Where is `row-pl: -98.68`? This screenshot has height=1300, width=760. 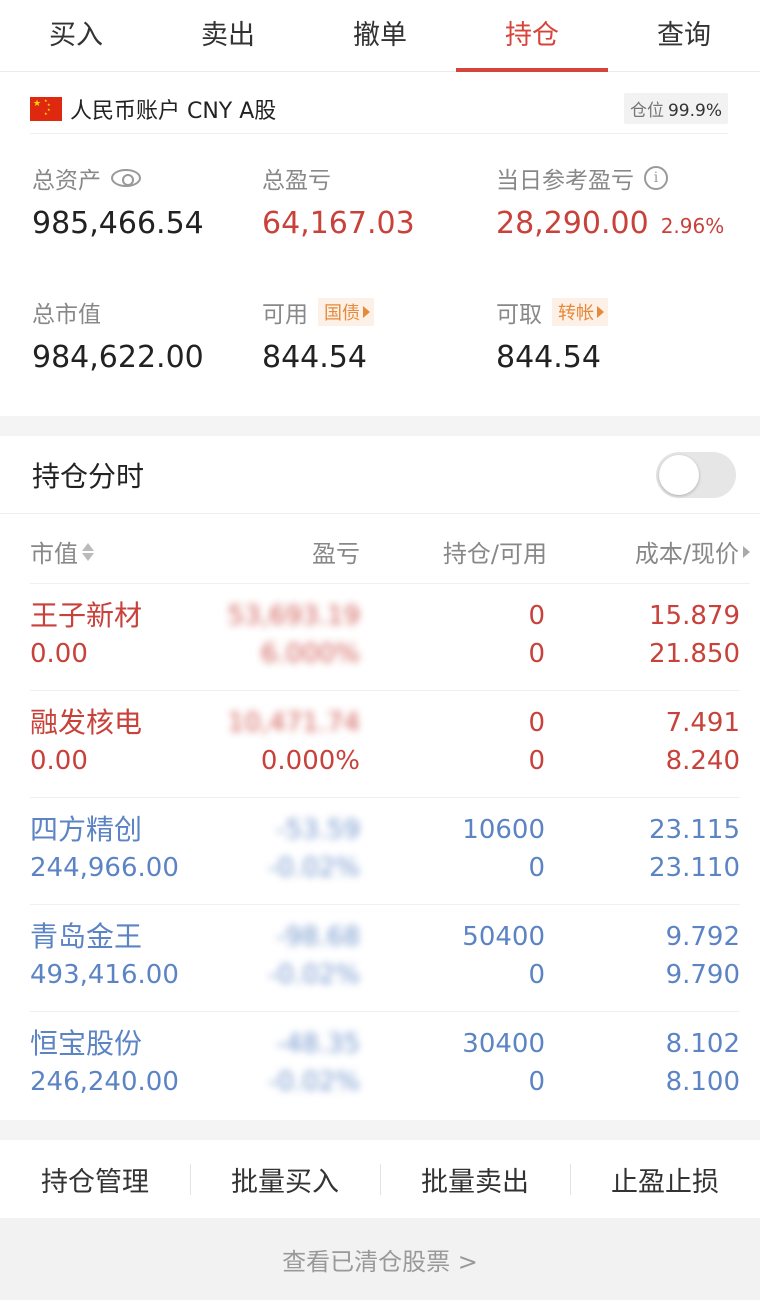 row-pl: -98.68 is located at coordinates (318, 937).